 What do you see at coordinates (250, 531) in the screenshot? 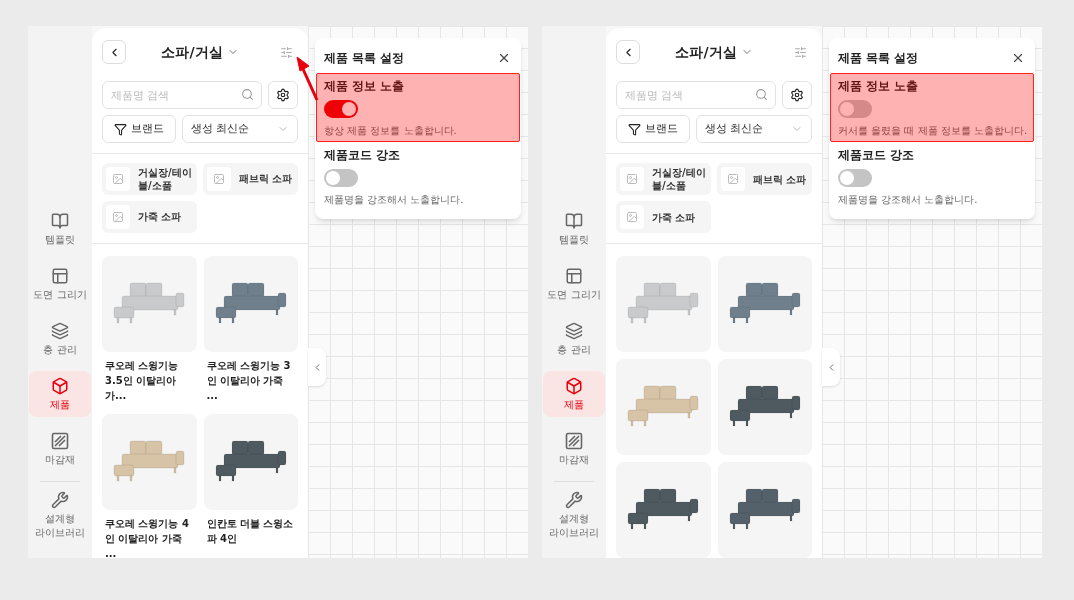
I see `product-name: 인칸토 더블 스윙소파 4인` at bounding box center [250, 531].